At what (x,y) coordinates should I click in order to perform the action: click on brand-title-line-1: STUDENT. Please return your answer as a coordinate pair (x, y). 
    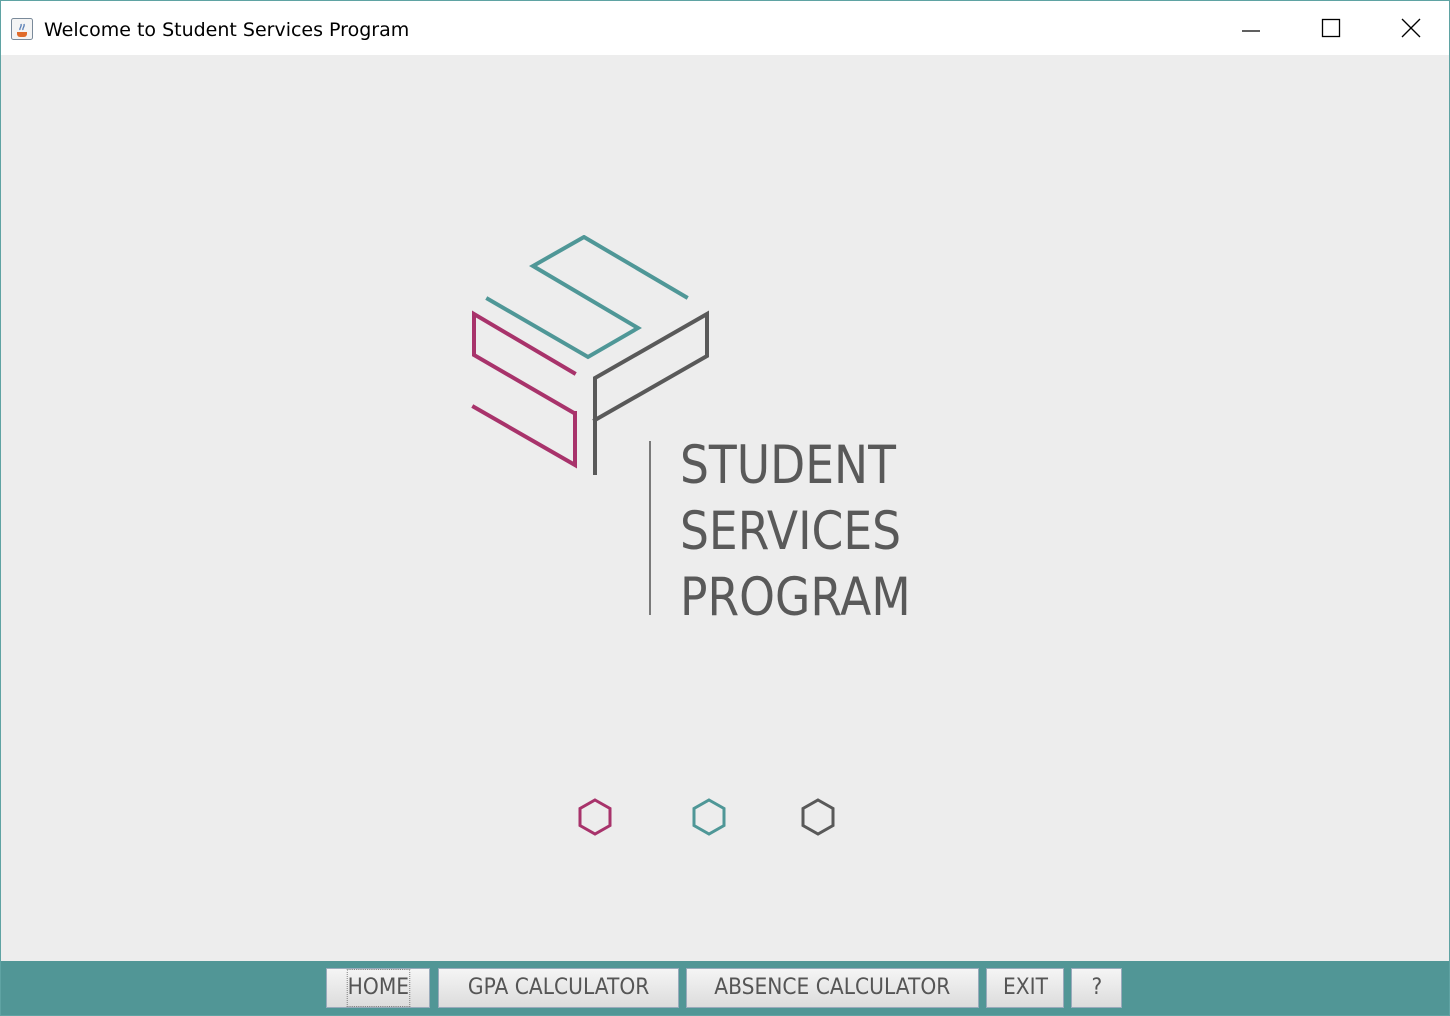
    Looking at the image, I should click on (788, 465).